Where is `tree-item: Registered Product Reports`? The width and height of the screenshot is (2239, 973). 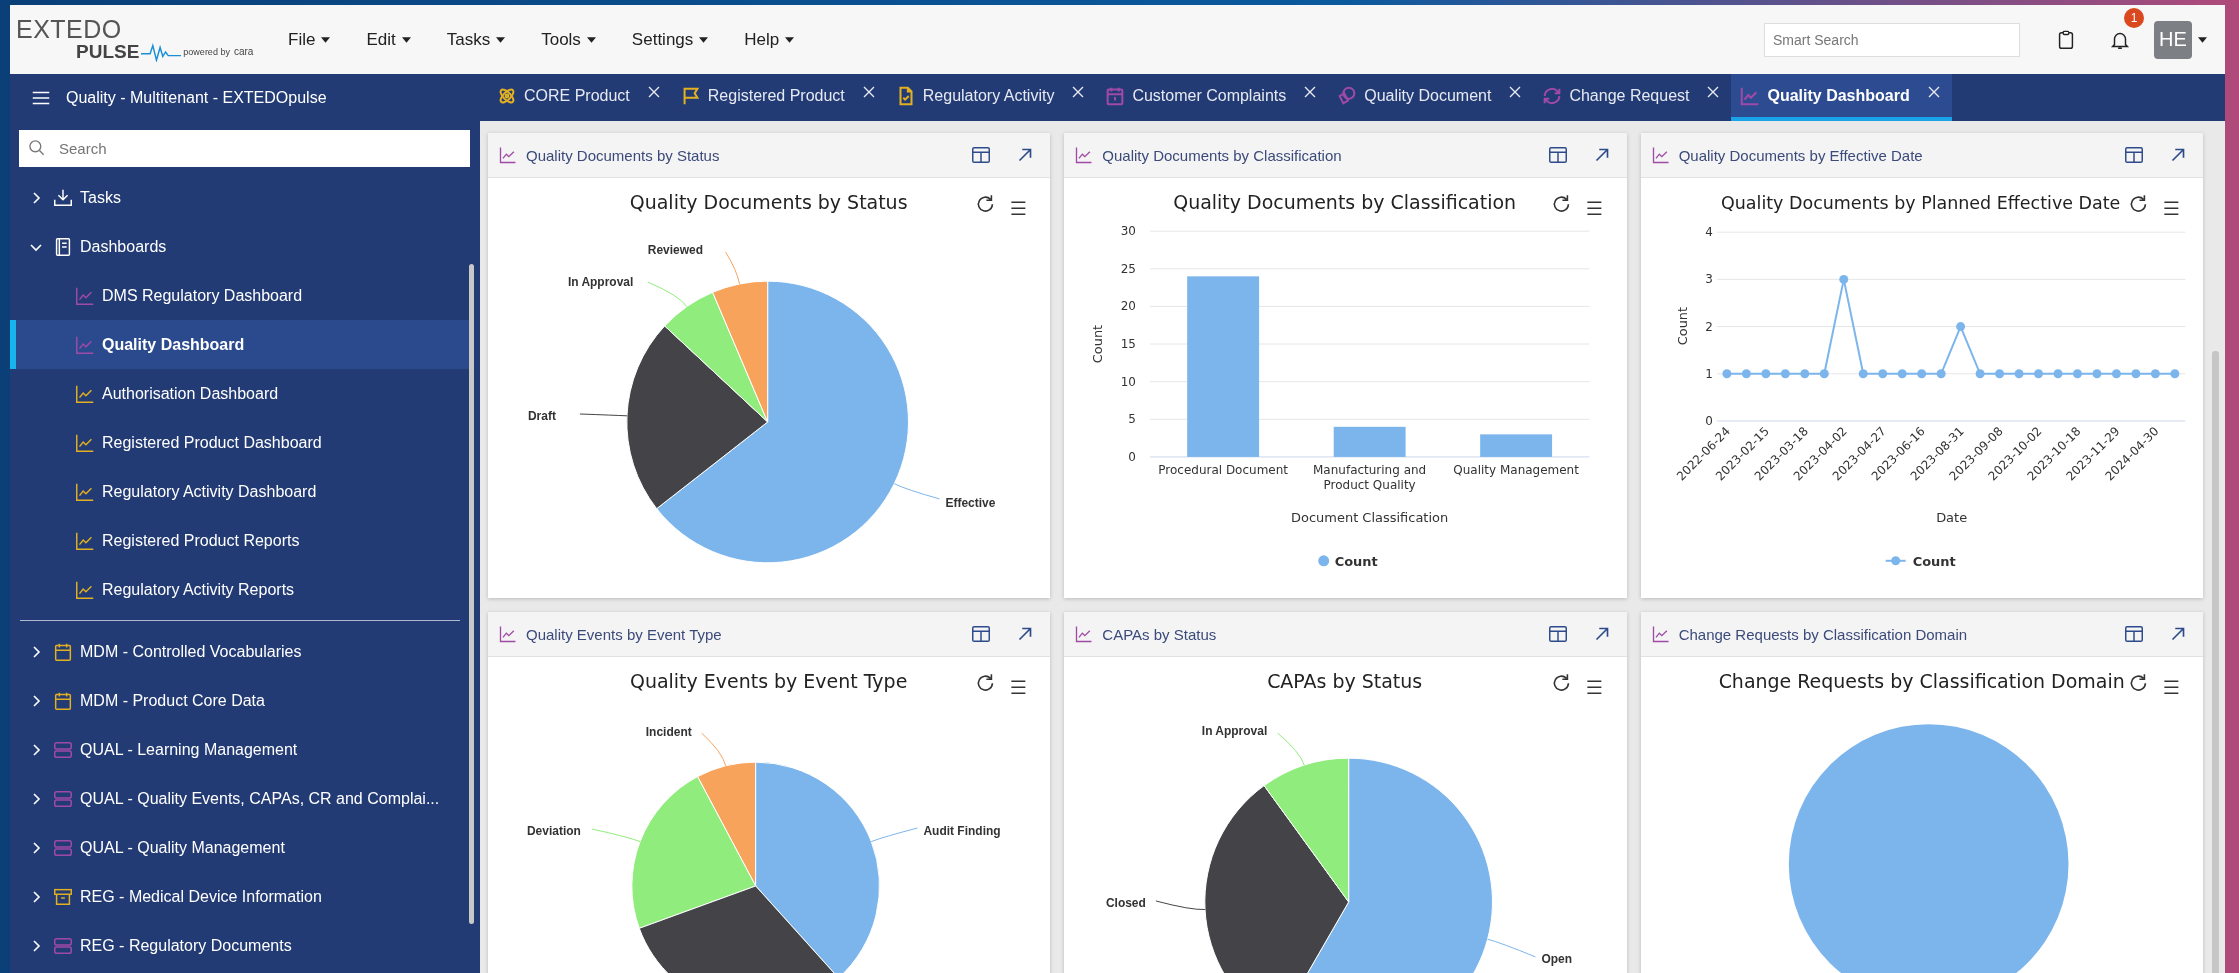 tree-item: Registered Product Reports is located at coordinates (240, 540).